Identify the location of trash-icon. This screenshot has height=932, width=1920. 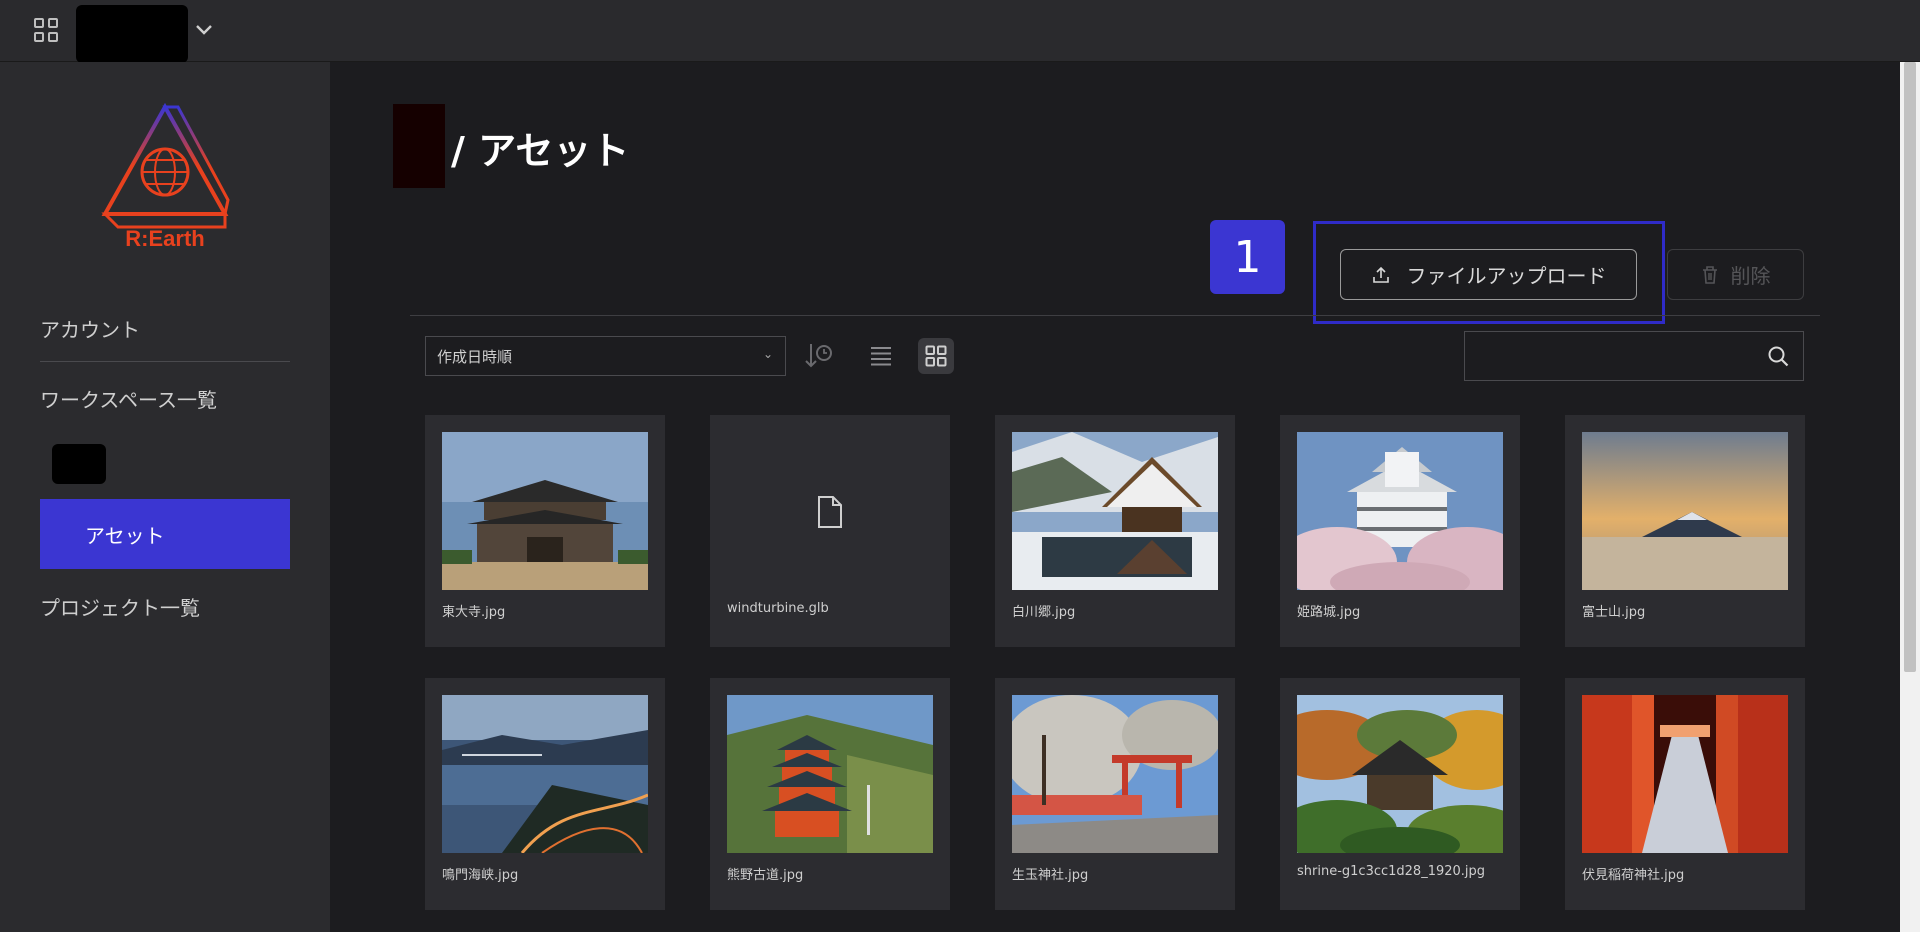
(1709, 274).